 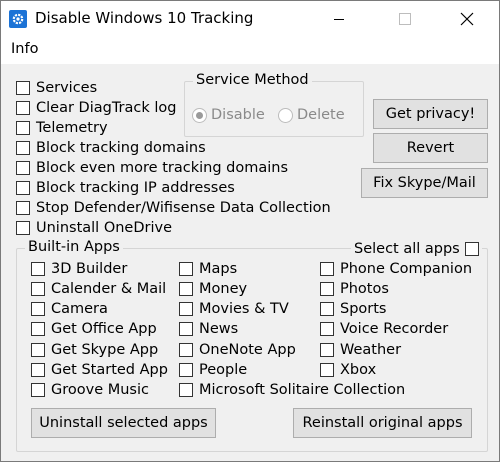 I want to click on title-bar: Disable Windows 10 Tracking, so click(x=250, y=18).